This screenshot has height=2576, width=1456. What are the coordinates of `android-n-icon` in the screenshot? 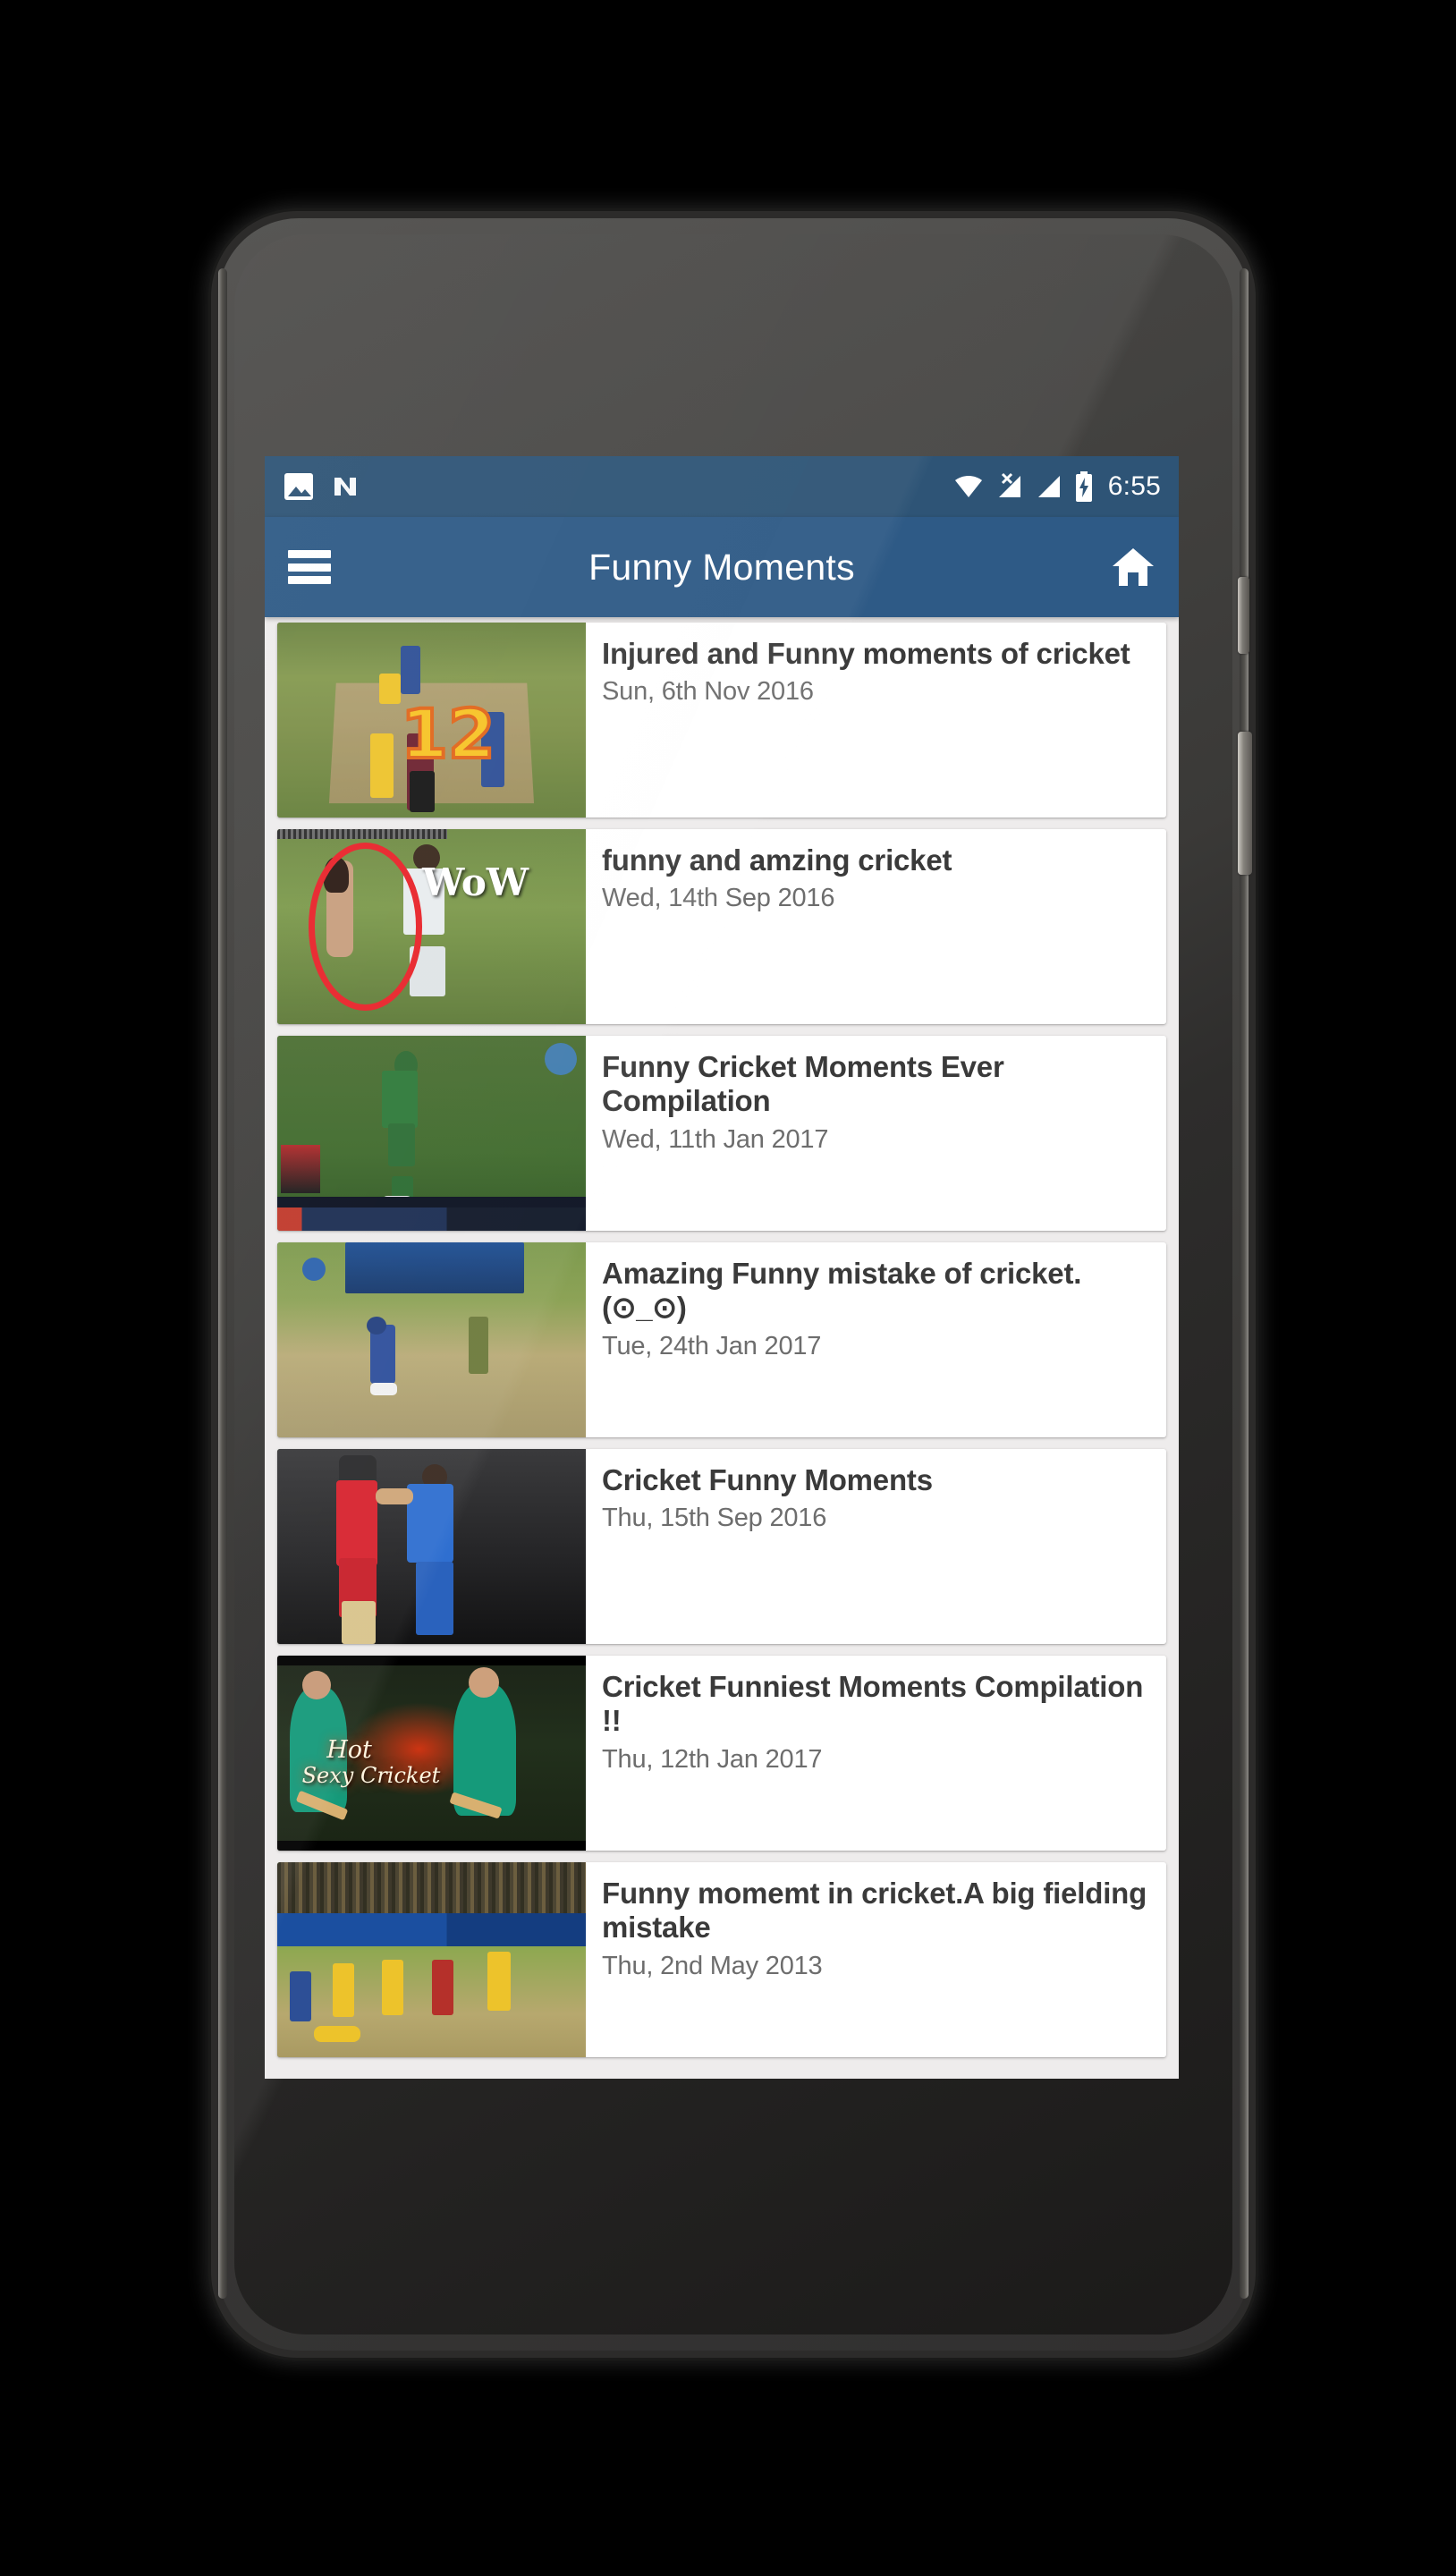 It's located at (345, 487).